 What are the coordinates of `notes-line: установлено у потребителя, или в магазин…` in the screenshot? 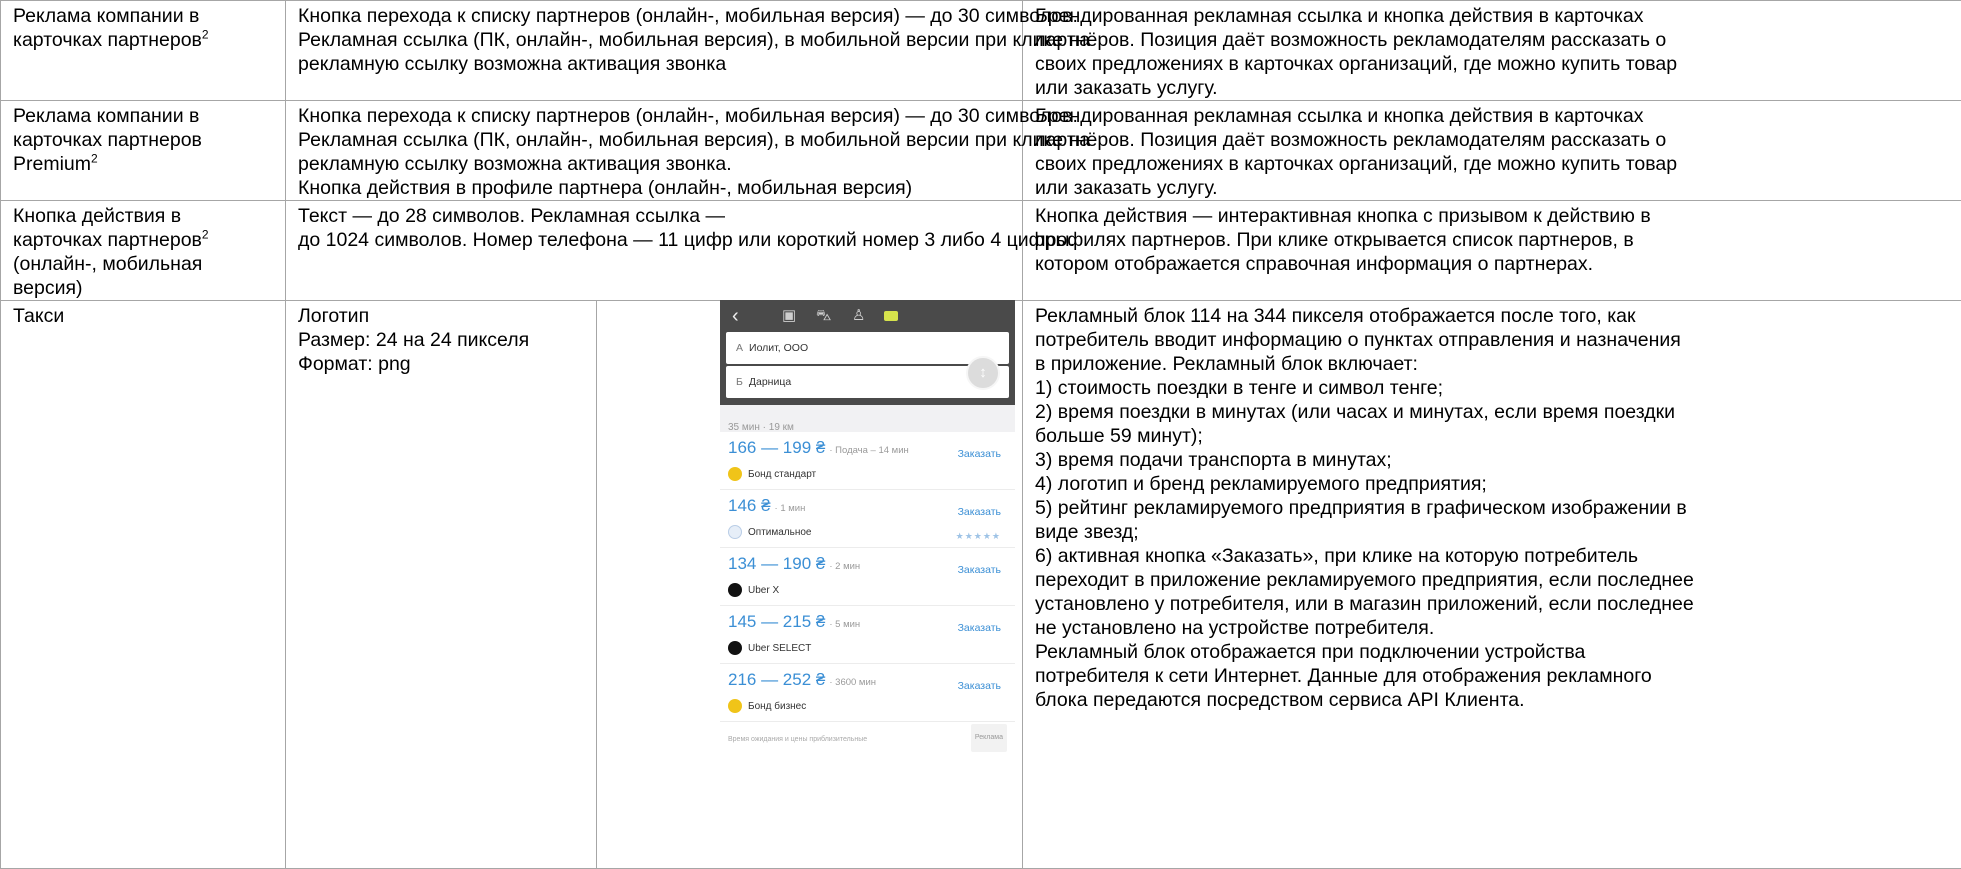 It's located at (1495, 604).